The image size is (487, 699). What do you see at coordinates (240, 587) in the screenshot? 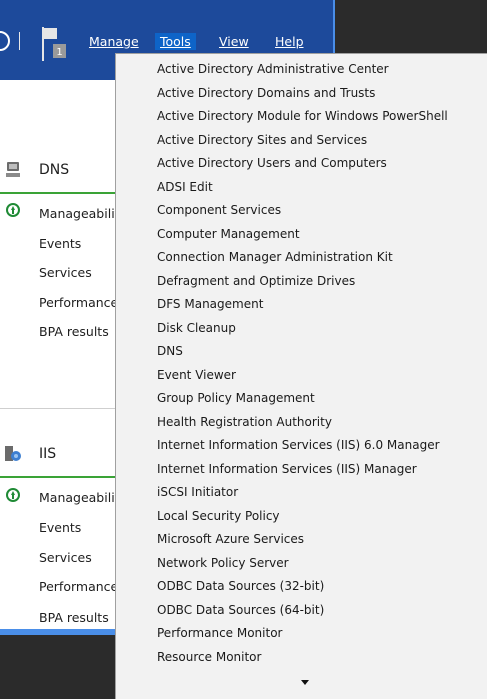
I see `tool-odbc-32: ODBC Data Sources (32-bit)` at bounding box center [240, 587].